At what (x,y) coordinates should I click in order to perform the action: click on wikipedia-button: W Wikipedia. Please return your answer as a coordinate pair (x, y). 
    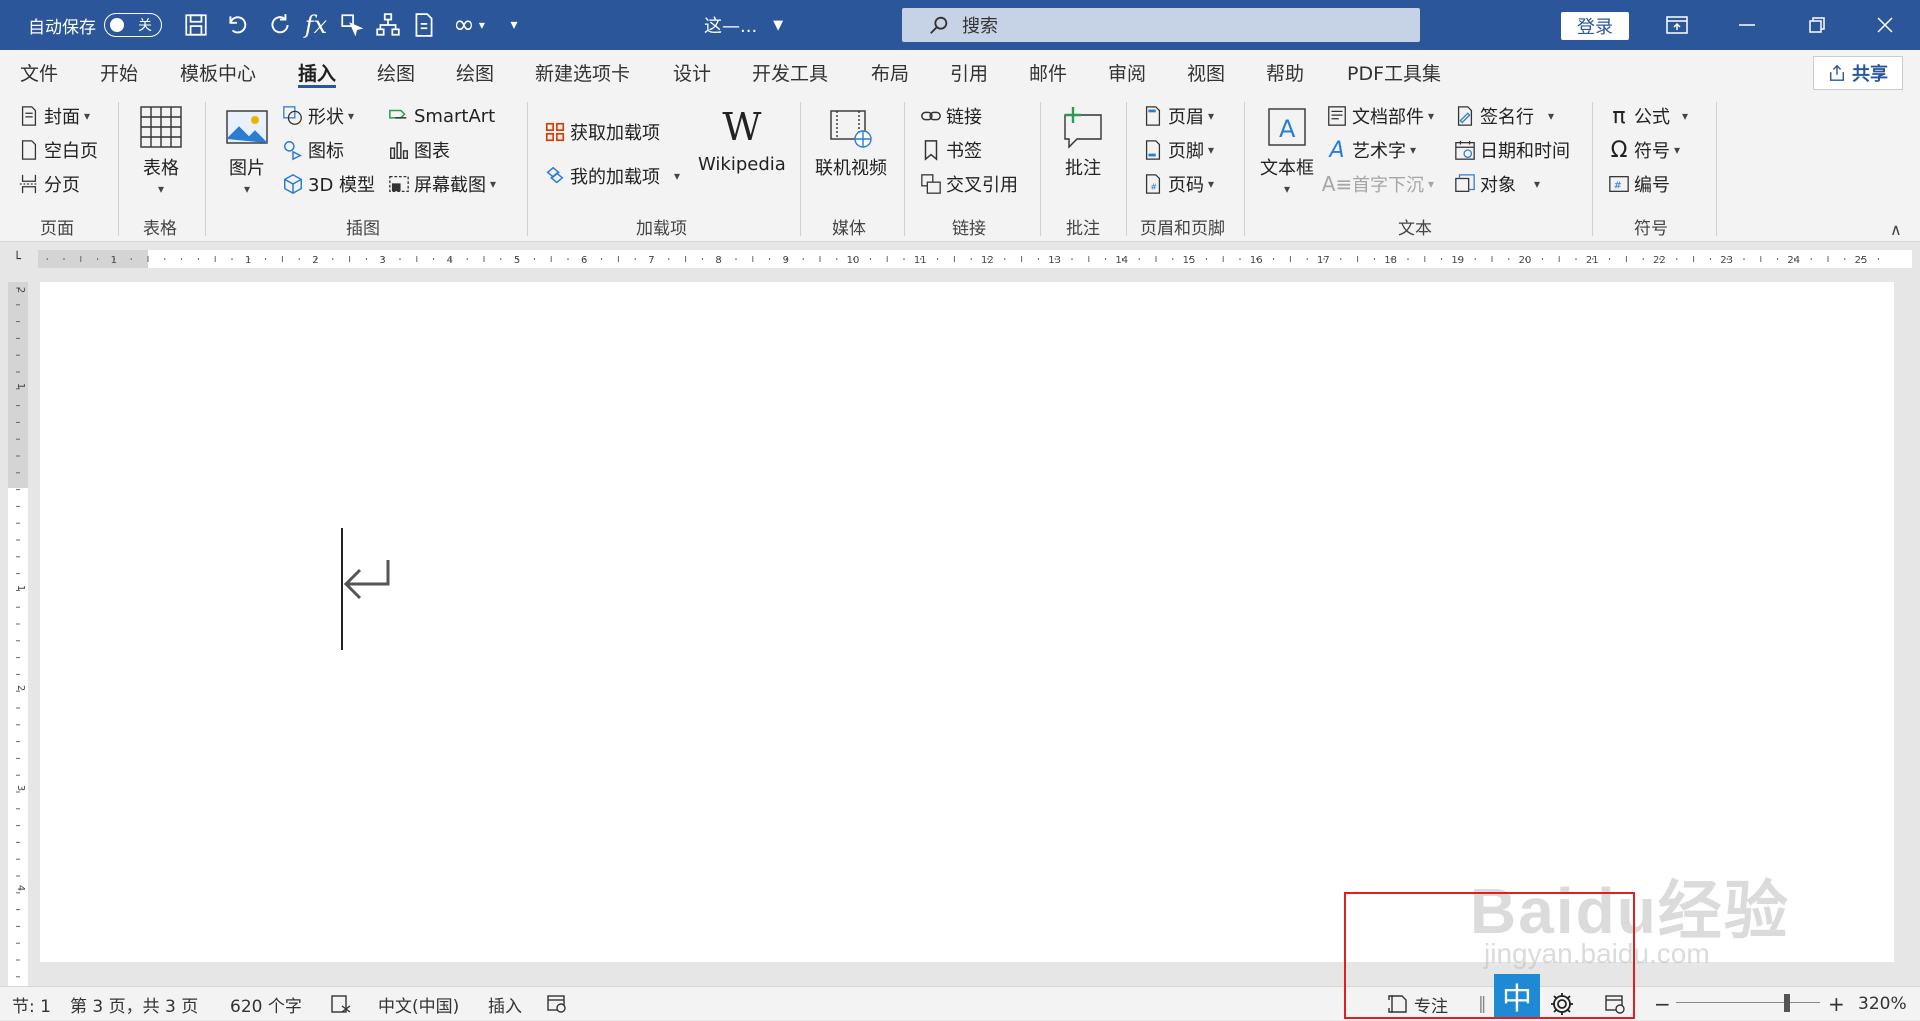
    Looking at the image, I should click on (742, 139).